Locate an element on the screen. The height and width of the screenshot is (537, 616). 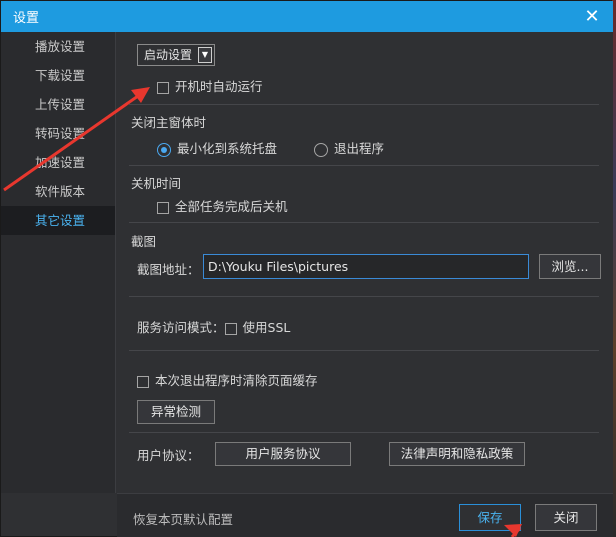
sidebar-item-playback: 播放设置 is located at coordinates (58, 46).